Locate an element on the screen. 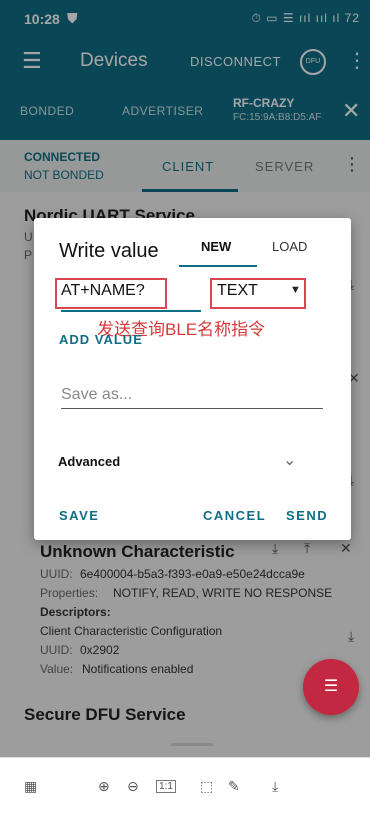  save-icon: ⤓ is located at coordinates (275, 786).